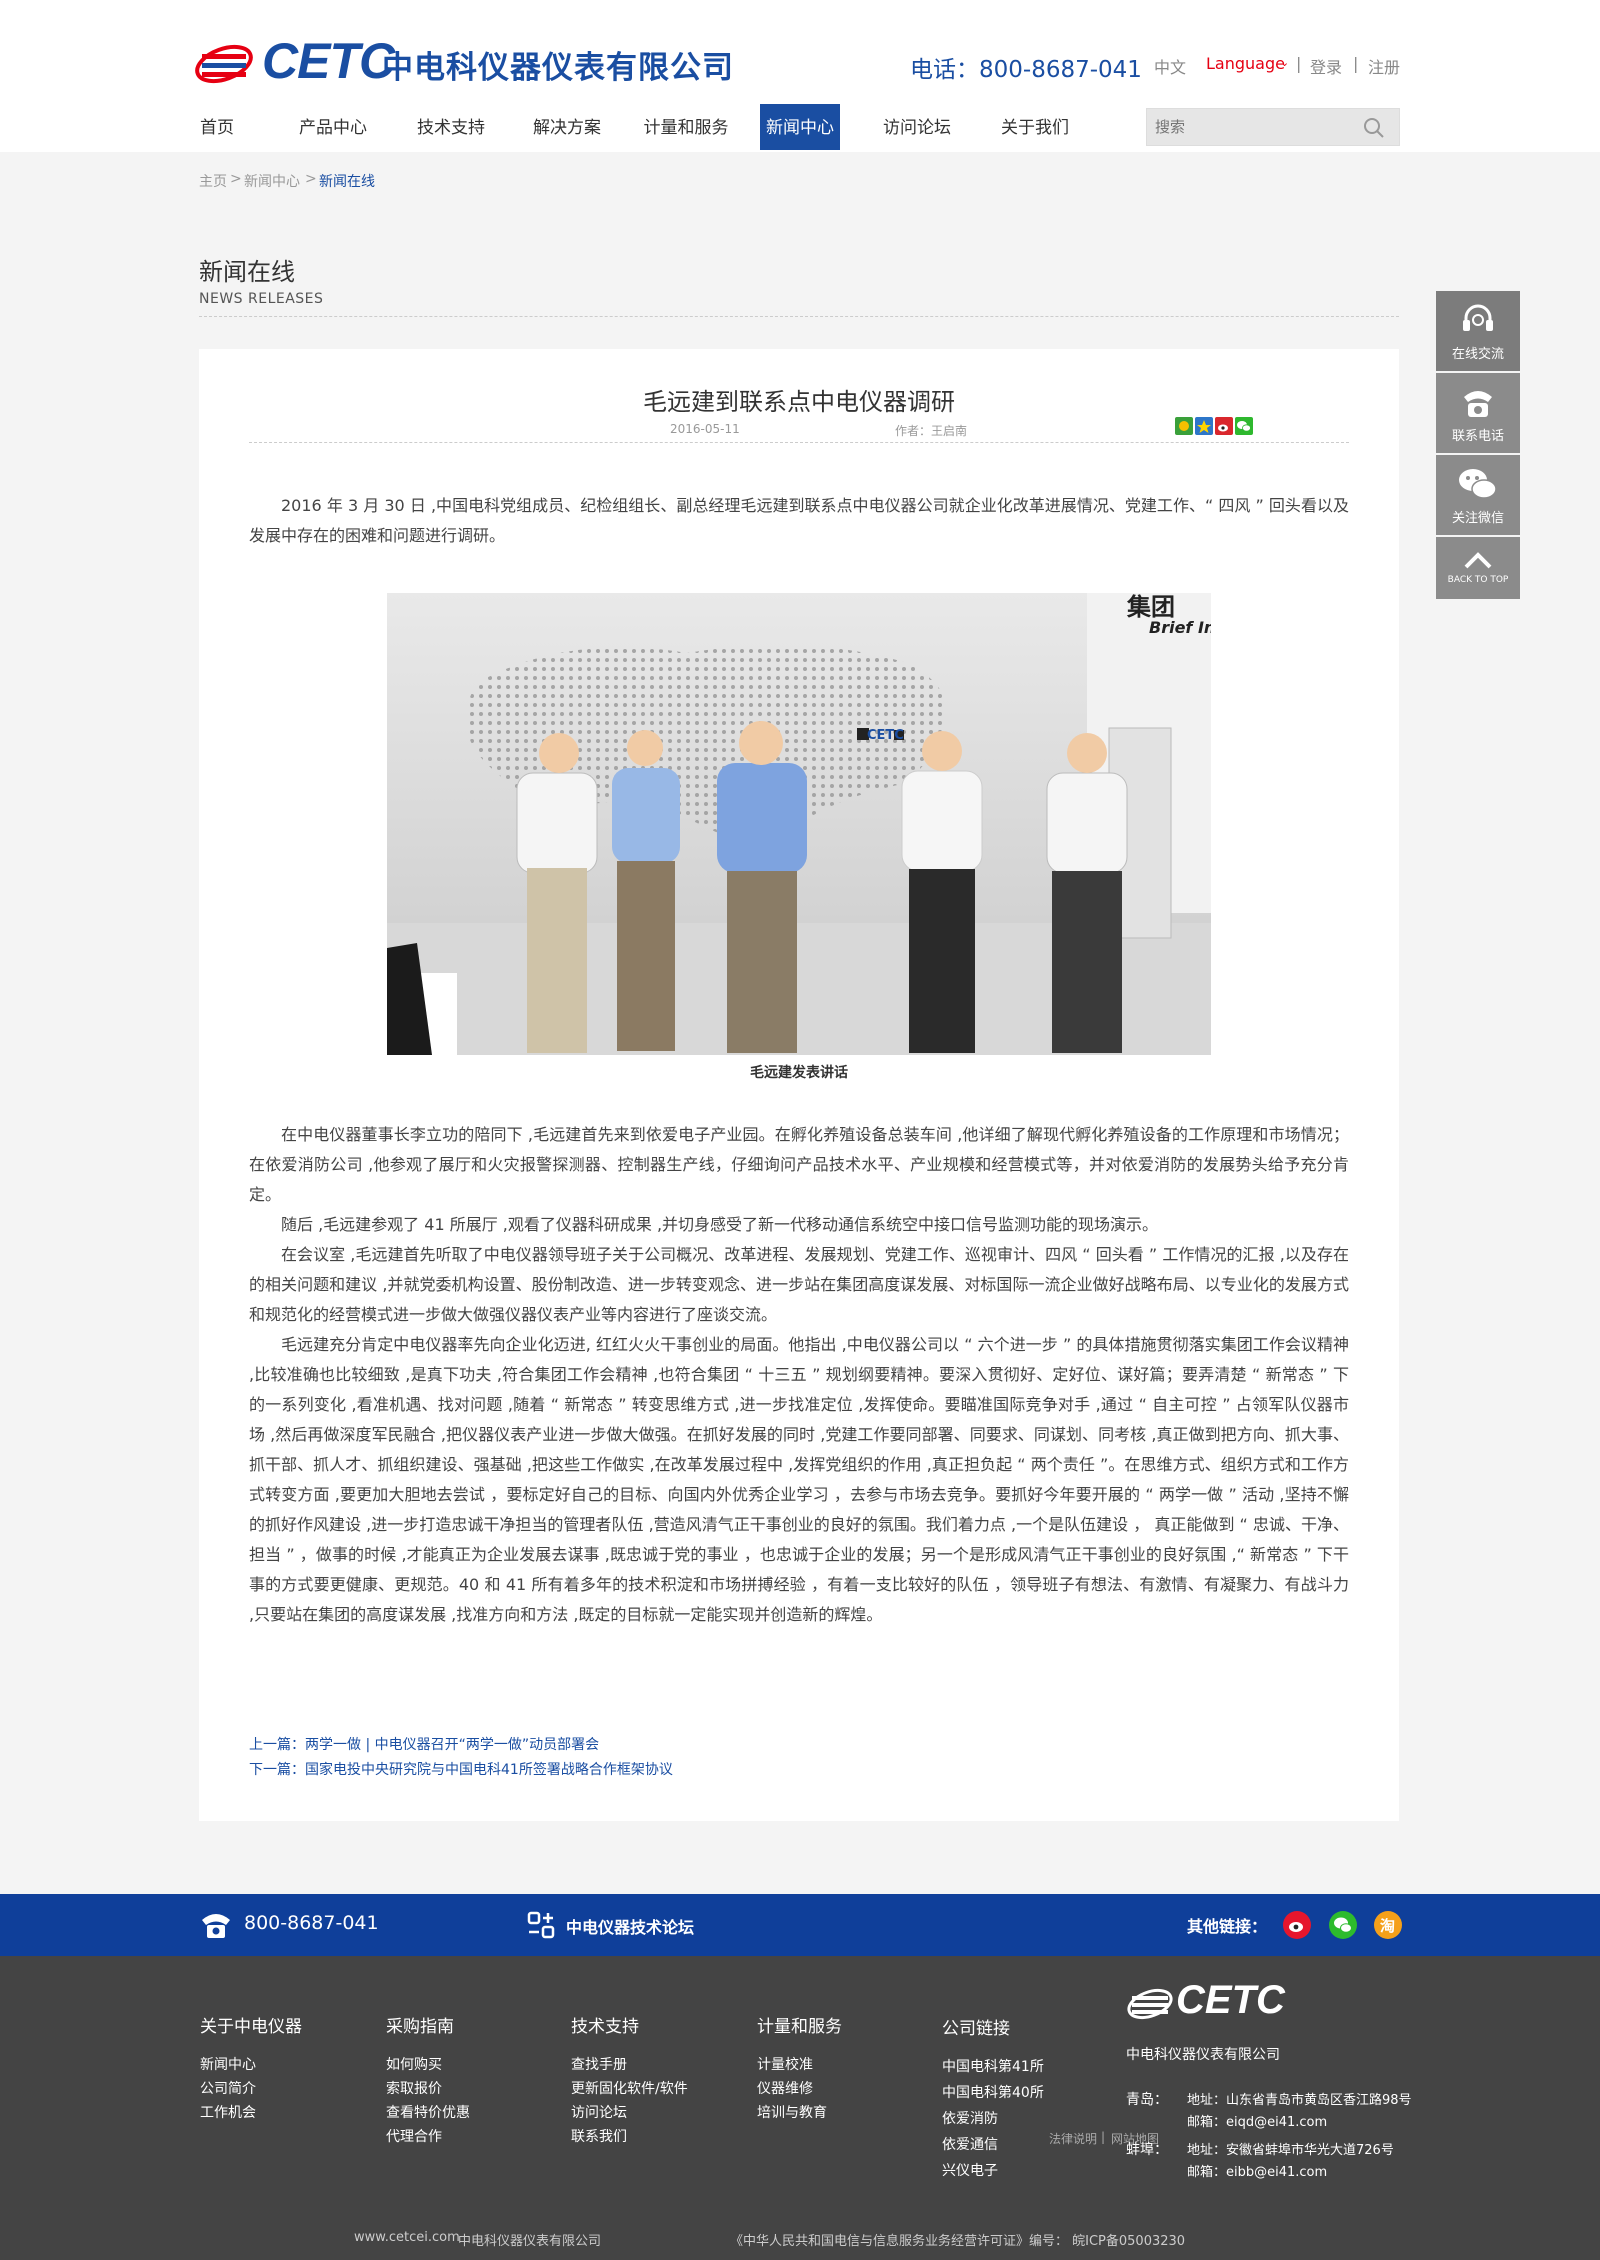 This screenshot has width=1600, height=2260. What do you see at coordinates (1384, 66) in the screenshot?
I see `register-link: 注册` at bounding box center [1384, 66].